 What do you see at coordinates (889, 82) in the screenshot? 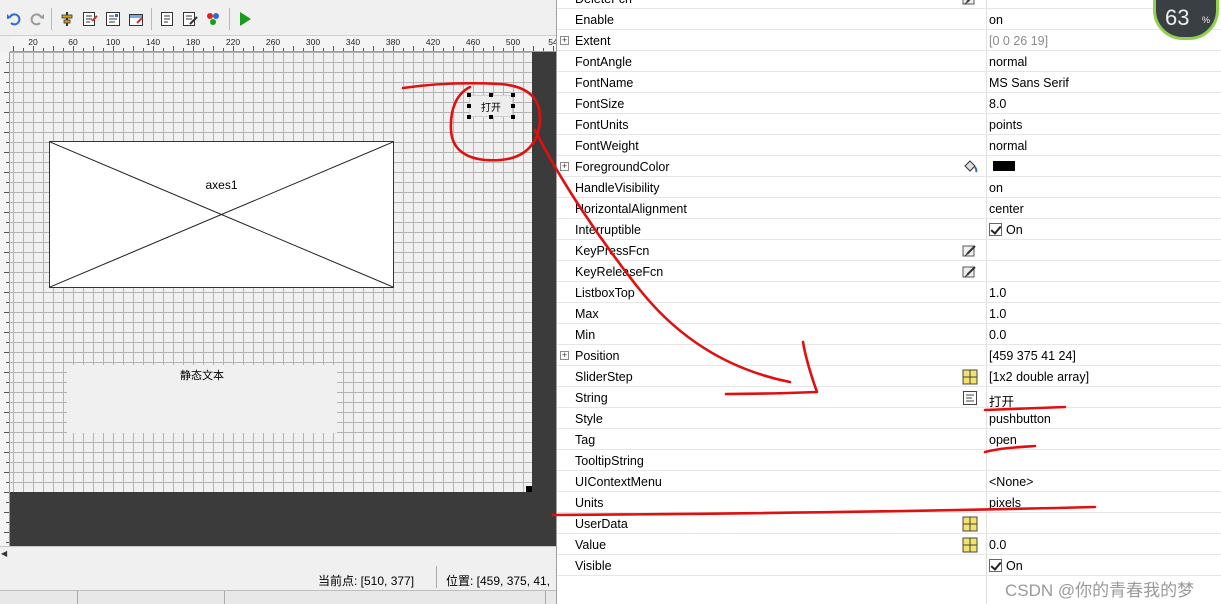
I see `property-row-fontname: FontName MS Sans Serif` at bounding box center [889, 82].